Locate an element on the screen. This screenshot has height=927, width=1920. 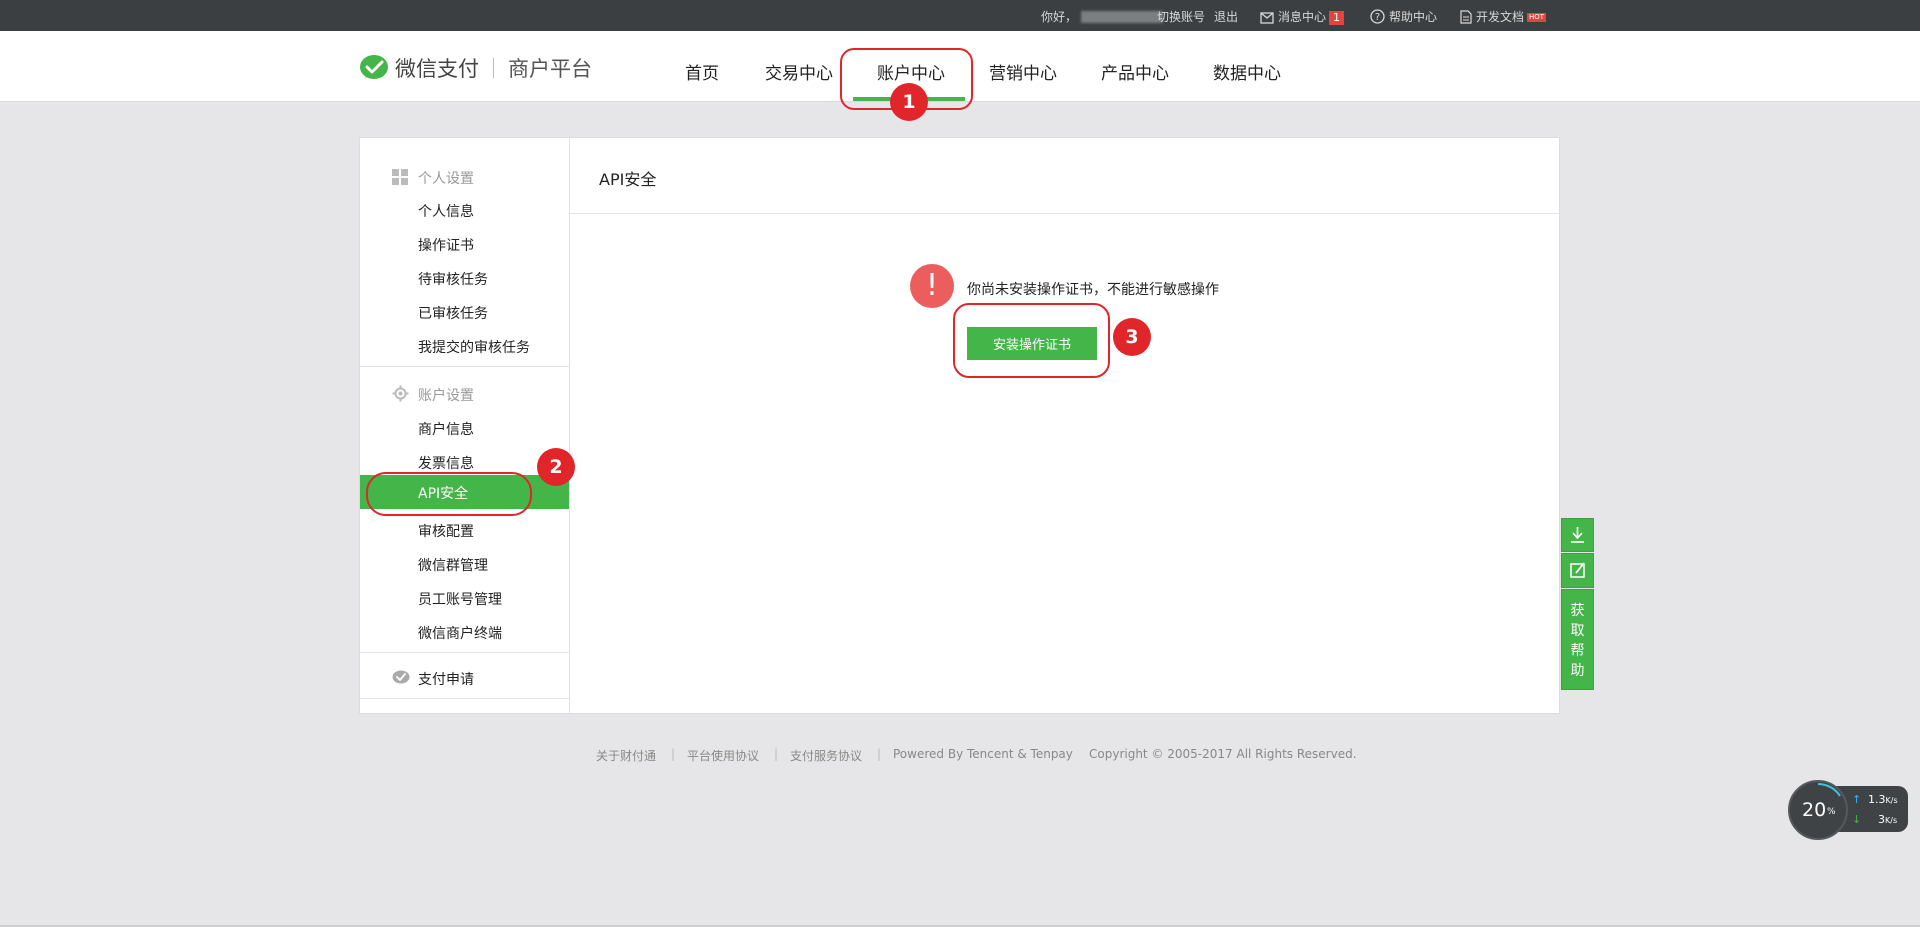
help-circle-icon: ? is located at coordinates (1377, 16).